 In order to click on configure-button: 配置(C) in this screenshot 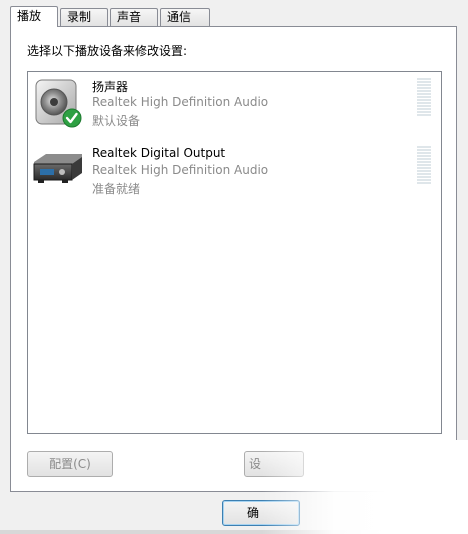, I will do `click(70, 464)`.